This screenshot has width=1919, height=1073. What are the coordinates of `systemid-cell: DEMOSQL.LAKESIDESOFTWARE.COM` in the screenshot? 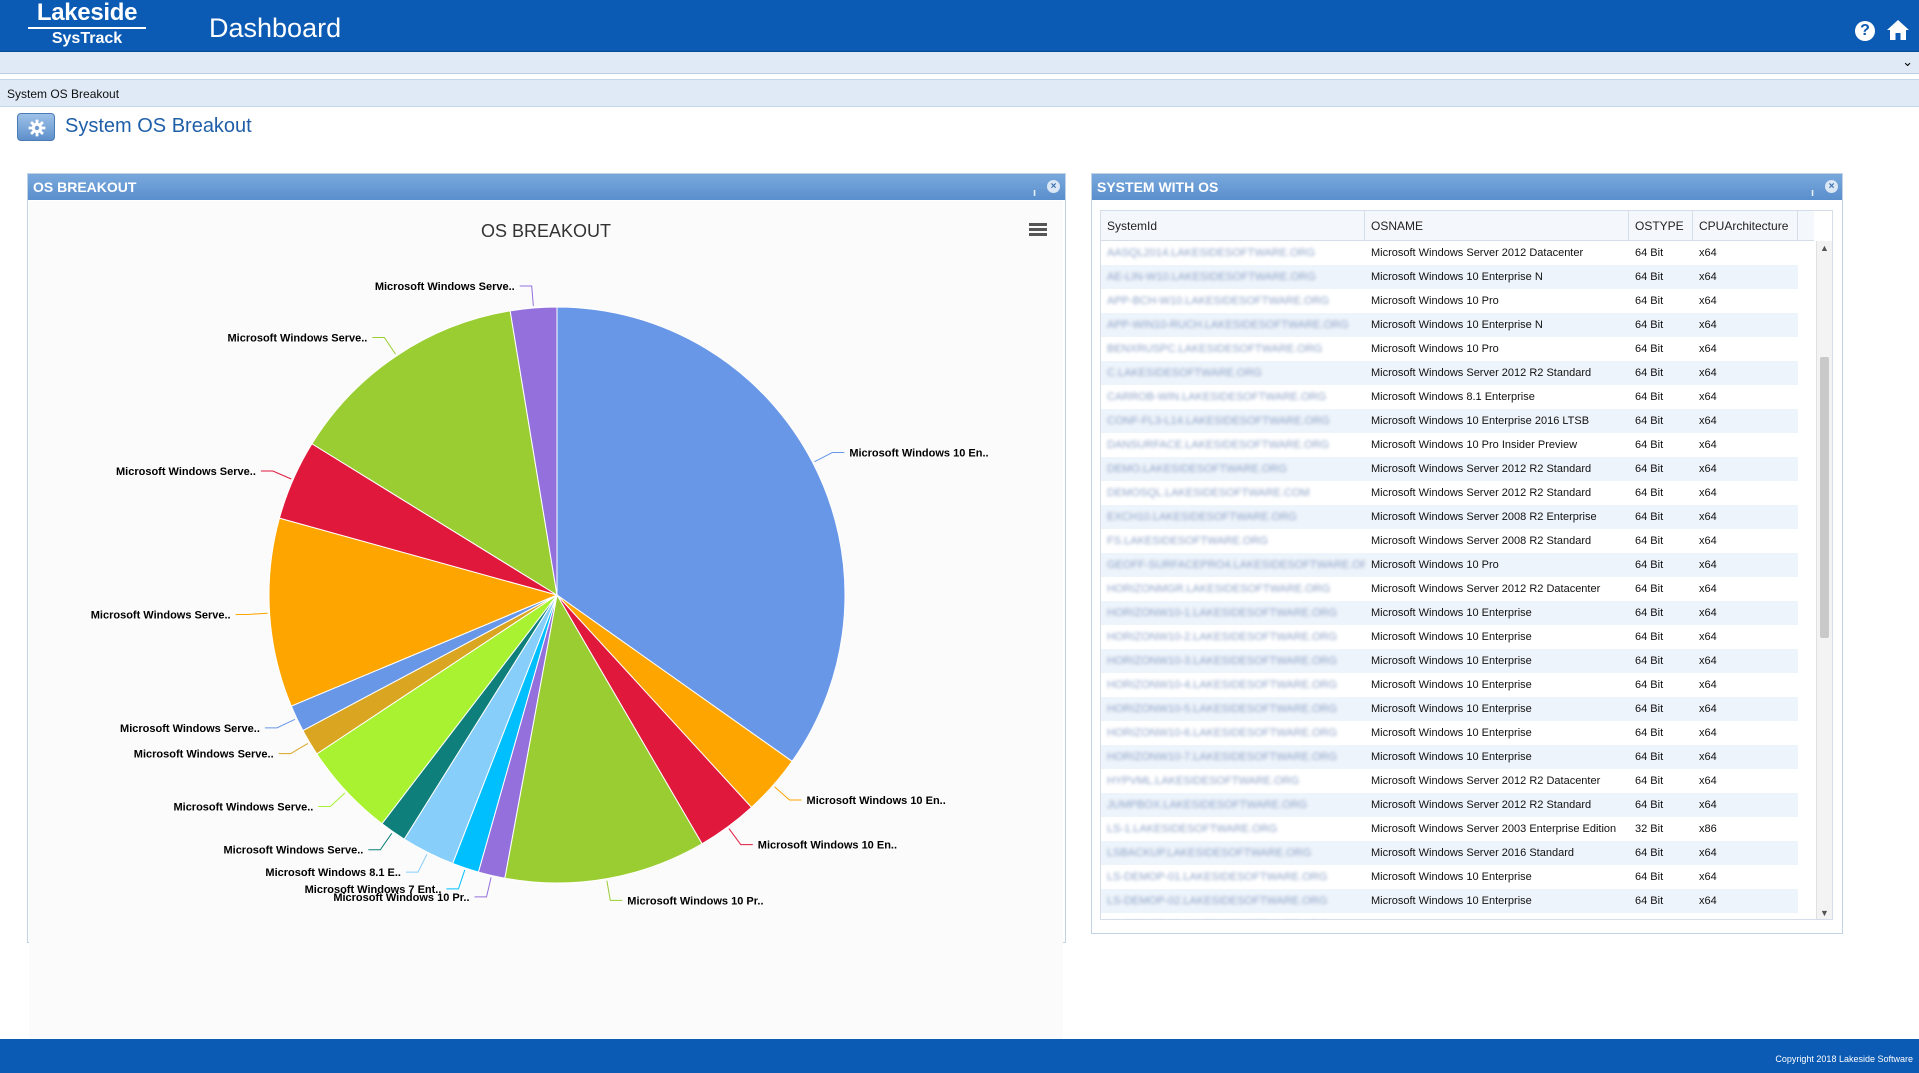 It's located at (1208, 493).